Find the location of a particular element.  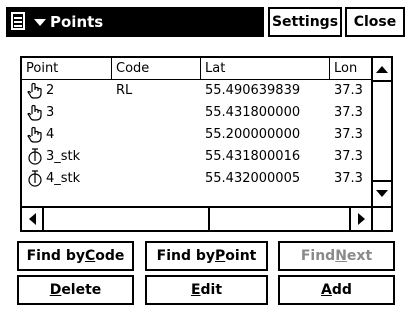

button-accelerator: N is located at coordinates (341, 256).